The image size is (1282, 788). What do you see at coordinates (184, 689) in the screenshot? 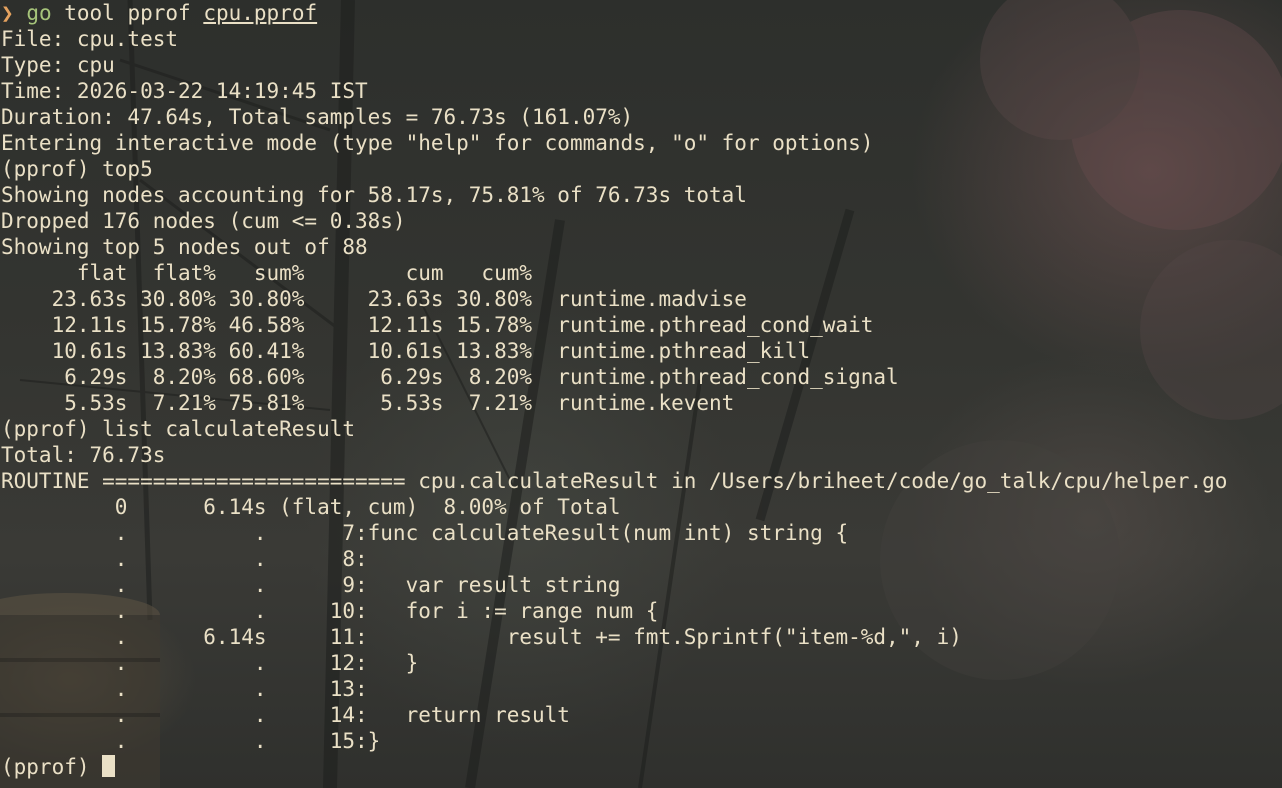
I see `source-line: . . 13:` at bounding box center [184, 689].